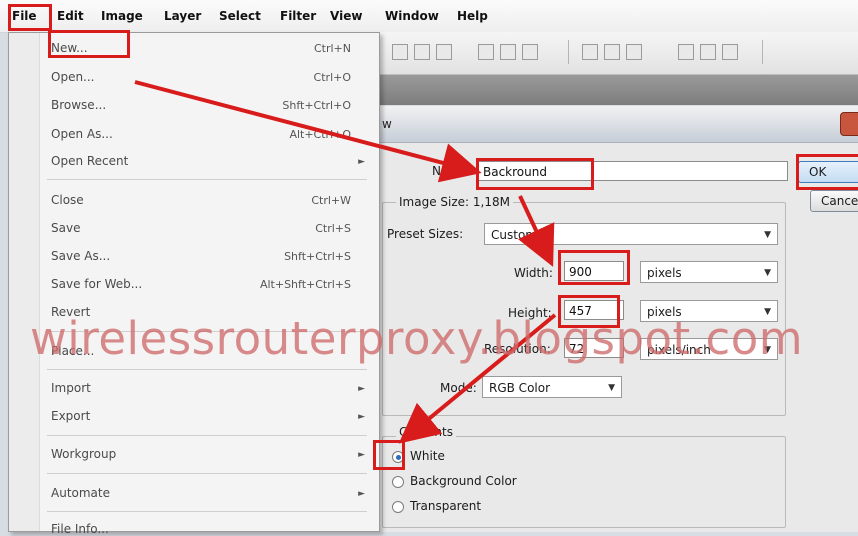  Describe the element at coordinates (828, 172) in the screenshot. I see `ok-button: OK` at that location.